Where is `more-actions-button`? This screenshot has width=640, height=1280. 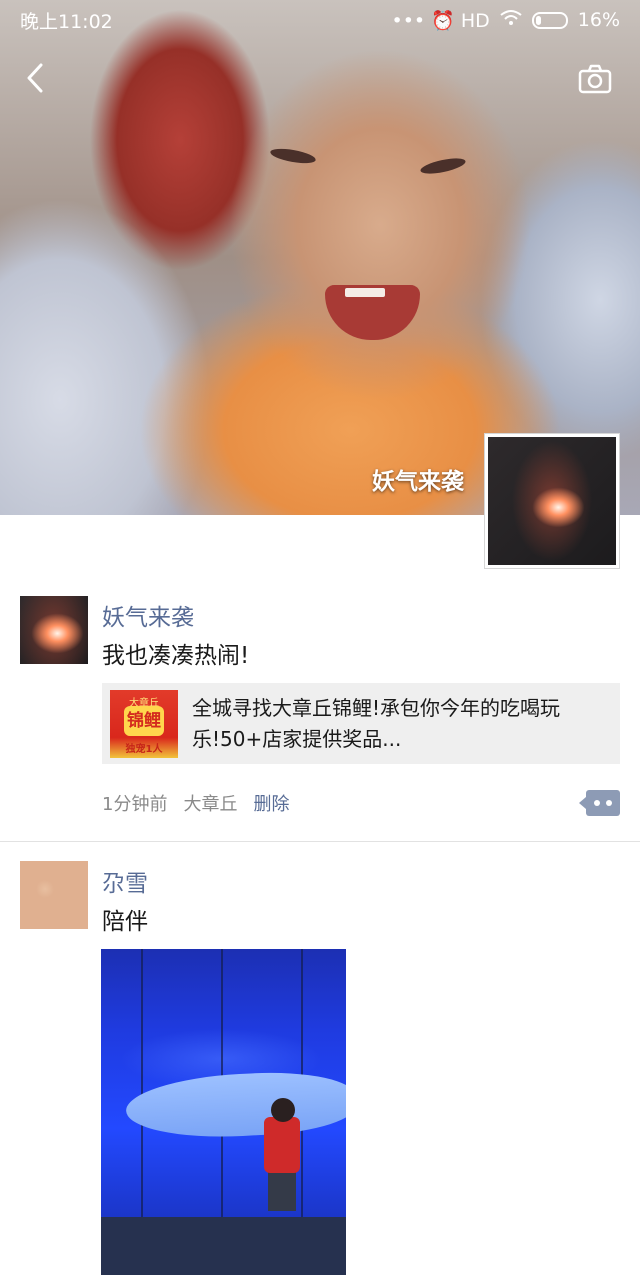 more-actions-button is located at coordinates (599, 803).